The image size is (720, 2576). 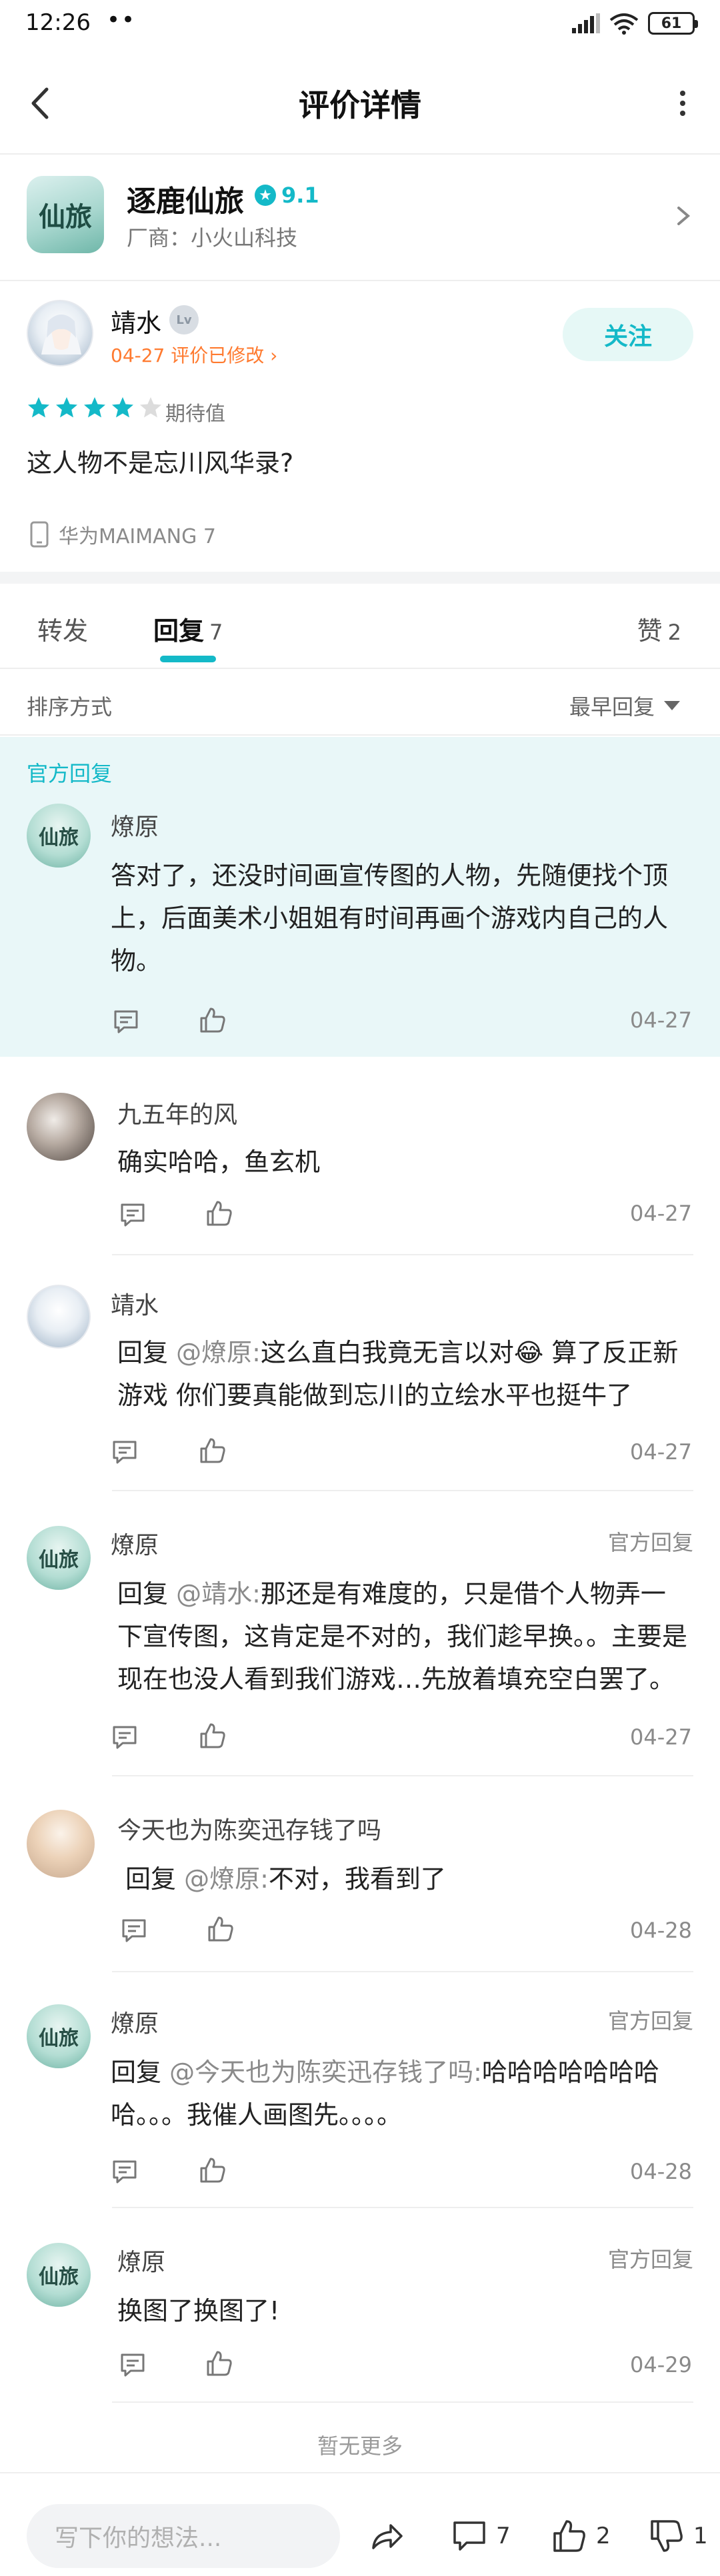 I want to click on reply-author: 九五年的风, so click(x=177, y=1112).